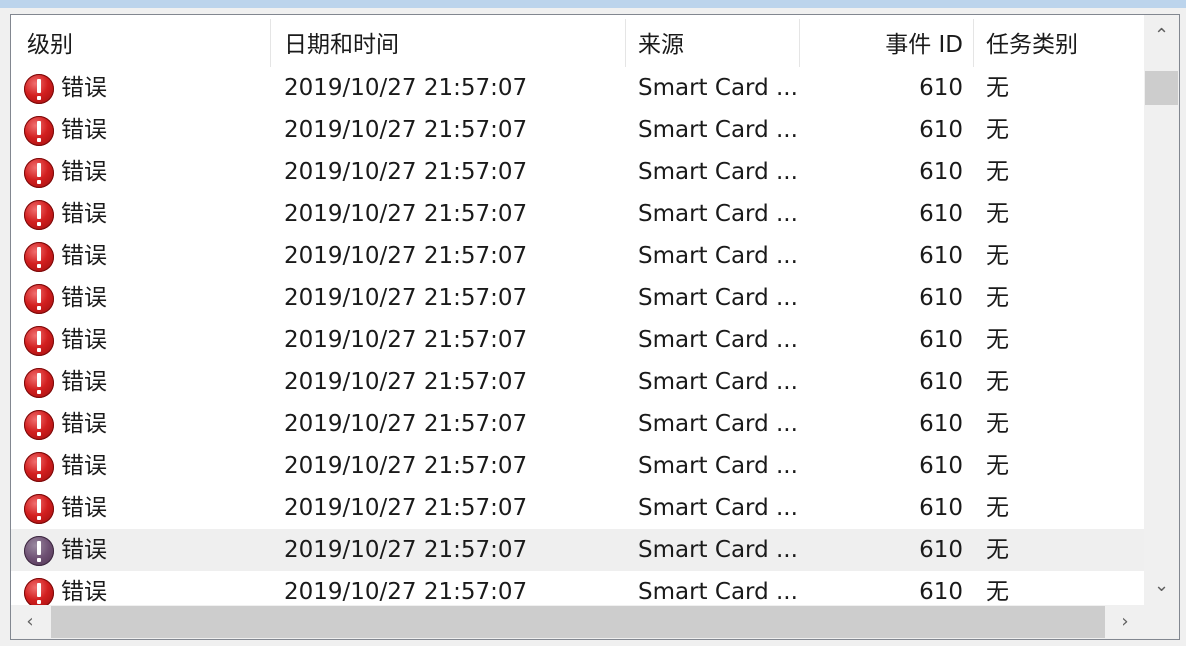  Describe the element at coordinates (30, 622) in the screenshot. I see `chevron-left-icon: ‹` at that location.